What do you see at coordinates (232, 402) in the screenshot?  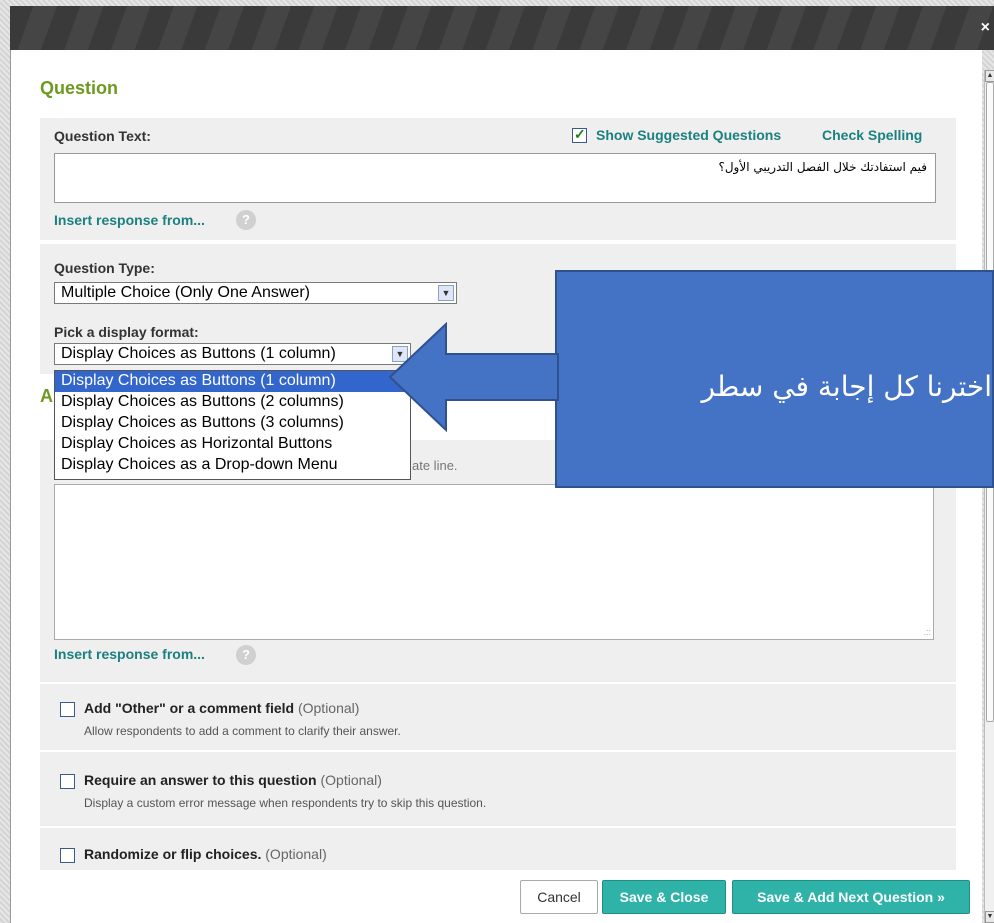 I see `dropdown-option: Display Choices as Buttons (2 columns)` at bounding box center [232, 402].